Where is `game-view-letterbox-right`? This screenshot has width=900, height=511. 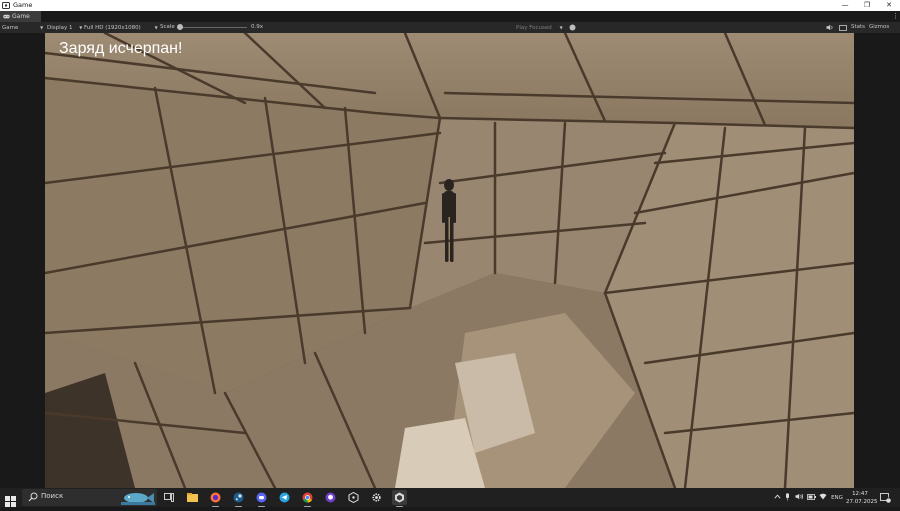 game-view-letterbox-right is located at coordinates (877, 260).